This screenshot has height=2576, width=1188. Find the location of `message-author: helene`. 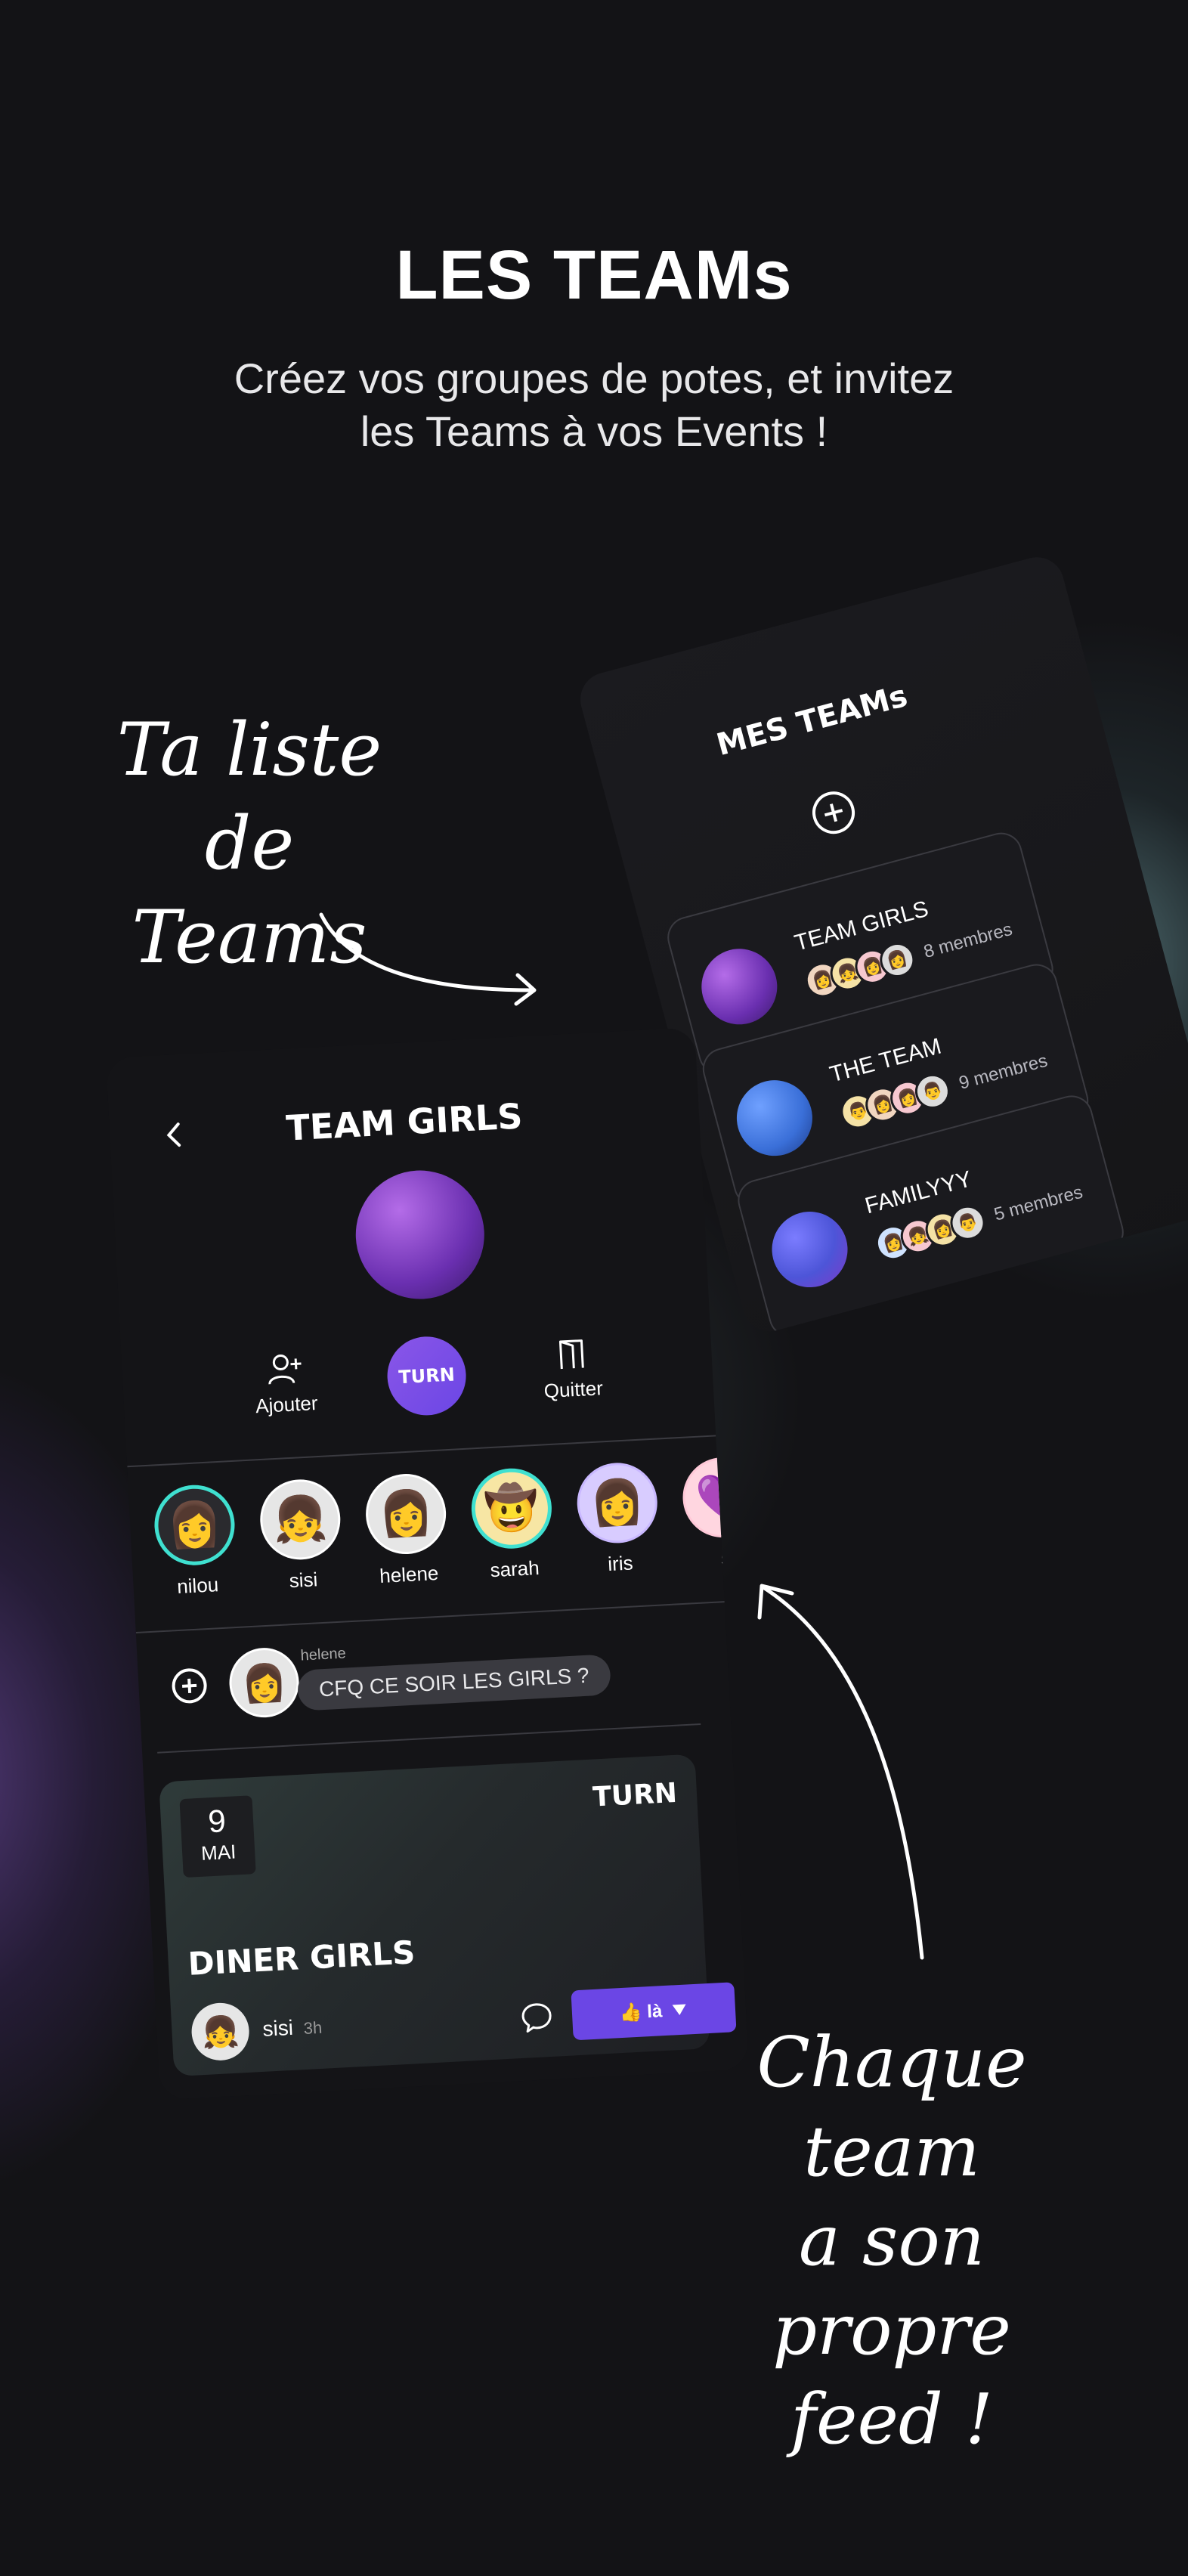

message-author: helene is located at coordinates (323, 1654).